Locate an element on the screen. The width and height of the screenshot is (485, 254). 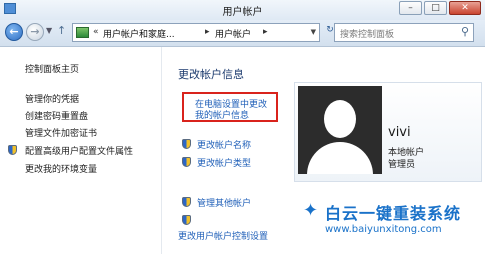
recent-pages-dropdown: ▼ is located at coordinates (49, 30).